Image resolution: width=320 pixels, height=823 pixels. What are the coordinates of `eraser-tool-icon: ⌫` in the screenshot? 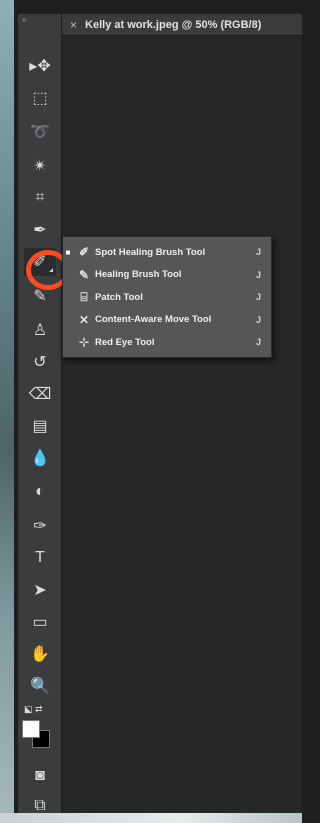 It's located at (40, 394).